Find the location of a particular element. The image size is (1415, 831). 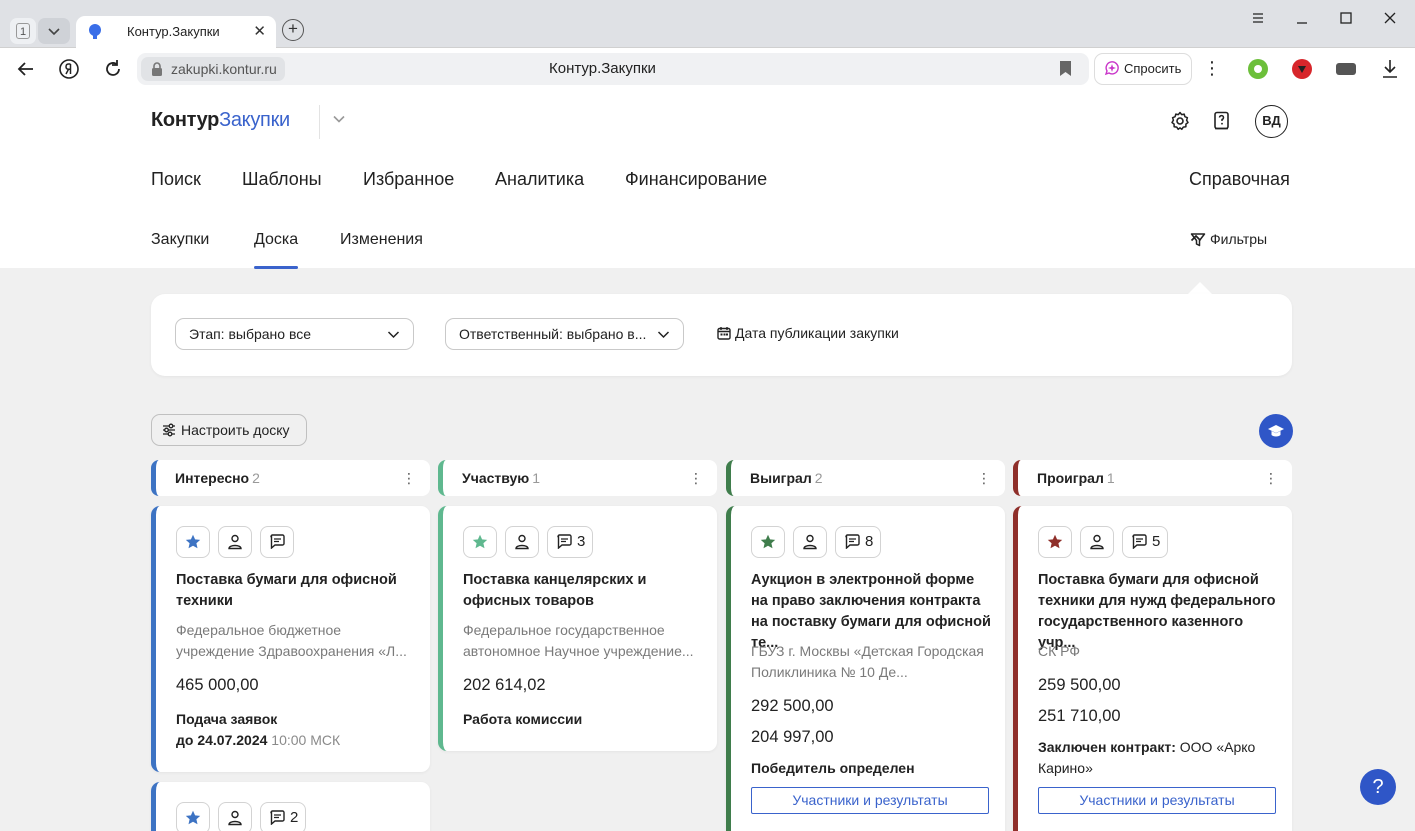

close-window-icon is located at coordinates (1390, 18).